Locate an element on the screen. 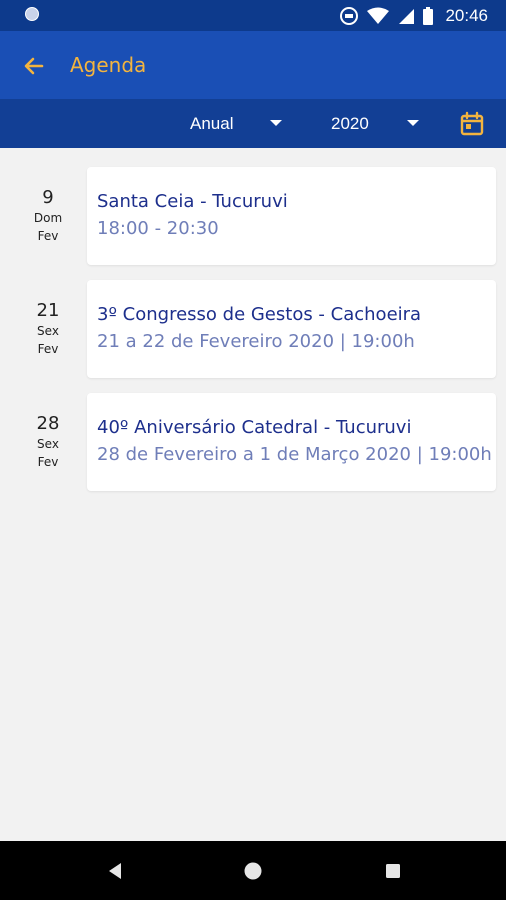 The image size is (506, 900). event-date: 28 Sex Fev is located at coordinates (48, 442).